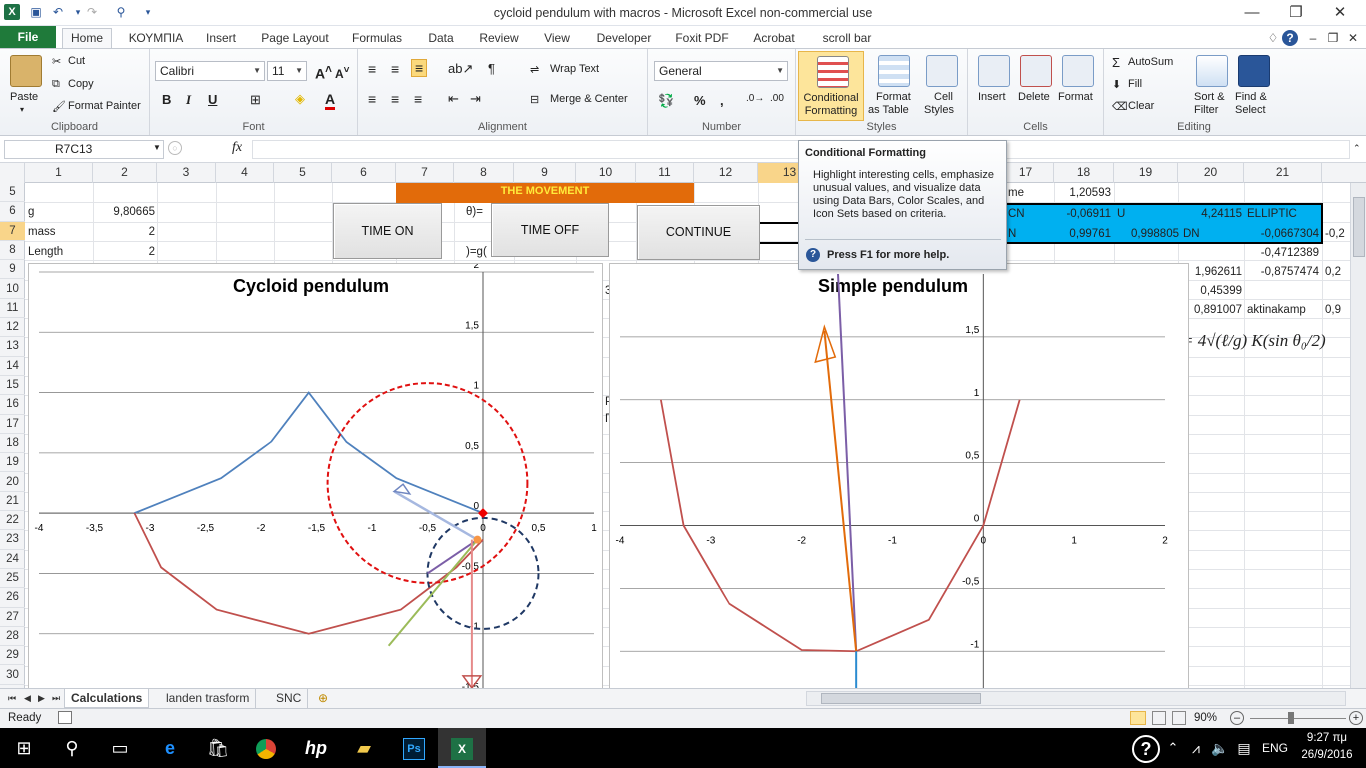 Image resolution: width=1366 pixels, height=768 pixels. Describe the element at coordinates (1135, 84) in the screenshot. I see `fill-button: Fill` at that location.